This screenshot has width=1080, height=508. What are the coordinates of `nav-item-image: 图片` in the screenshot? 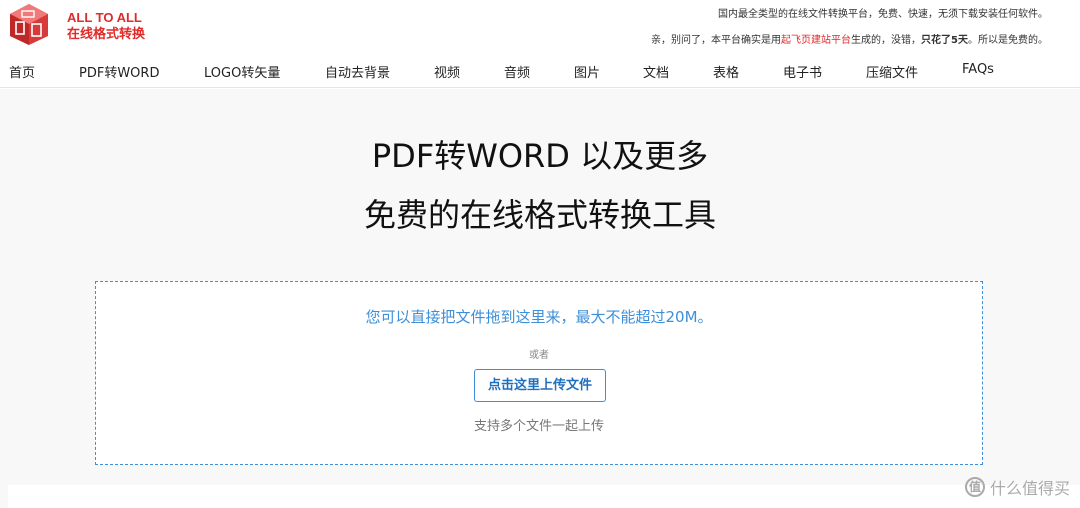 It's located at (587, 71).